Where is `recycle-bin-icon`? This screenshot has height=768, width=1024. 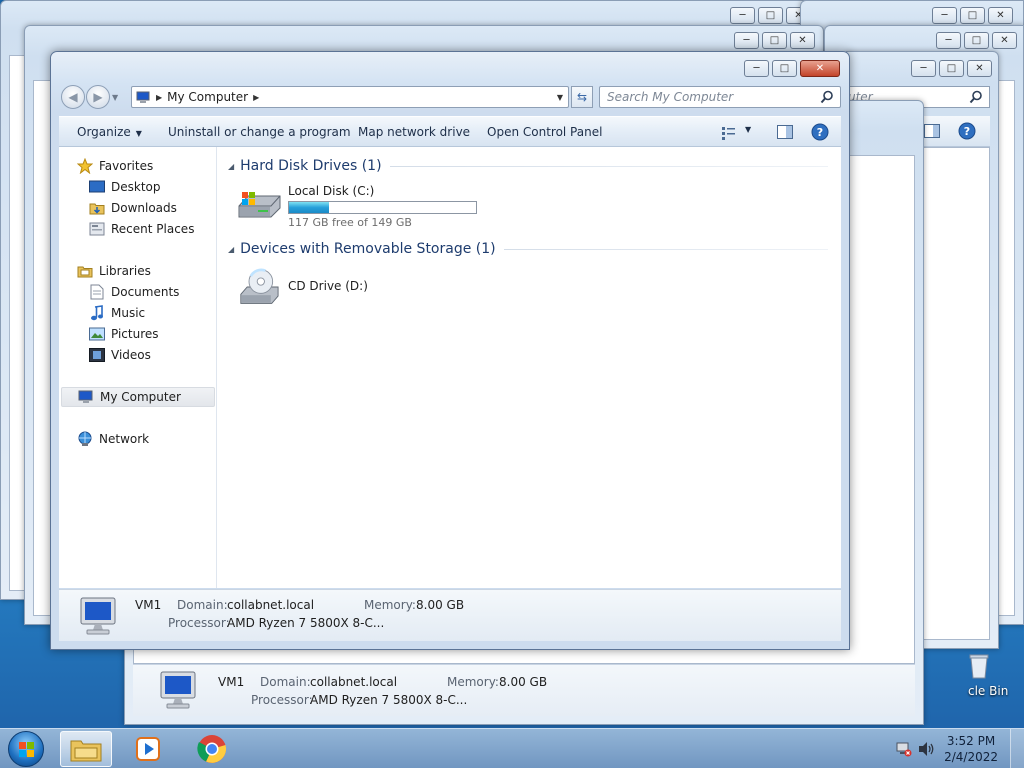
recycle-bin-icon is located at coordinates (979, 666).